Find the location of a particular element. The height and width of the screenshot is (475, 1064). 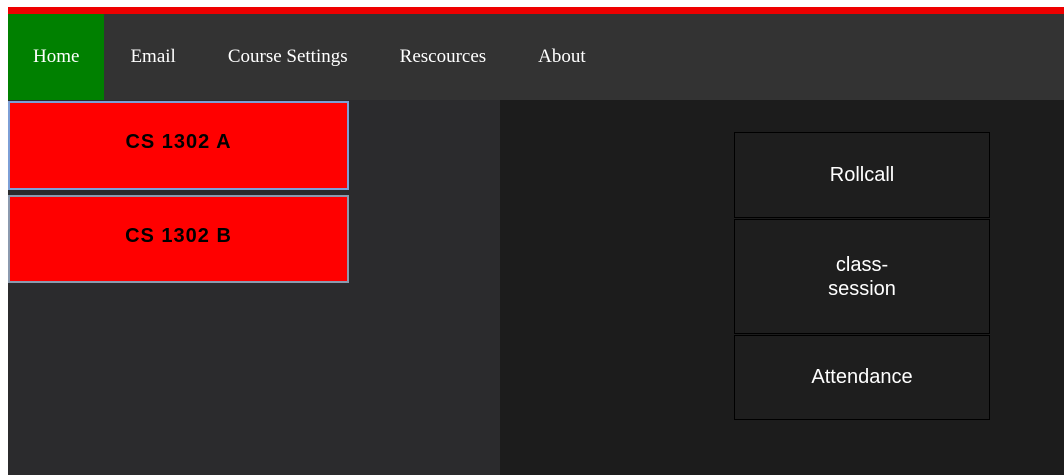

class-session-button: class-session is located at coordinates (862, 276).